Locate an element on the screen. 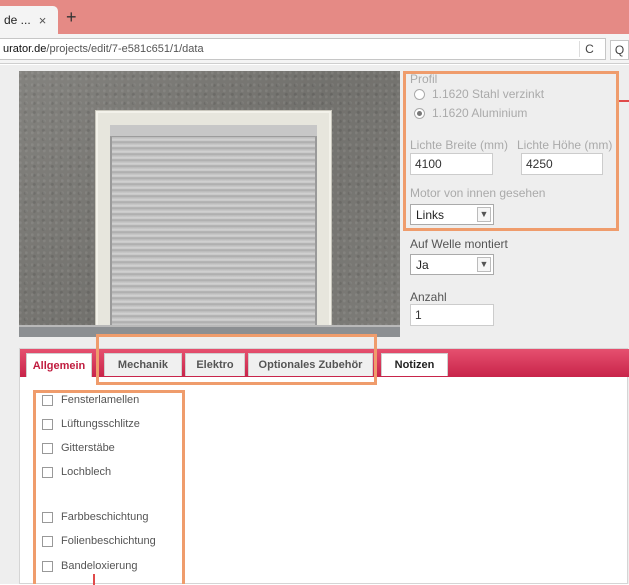 This screenshot has height=585, width=629. checkbox-fensterlamellen: Fensterlamellen is located at coordinates (90, 400).